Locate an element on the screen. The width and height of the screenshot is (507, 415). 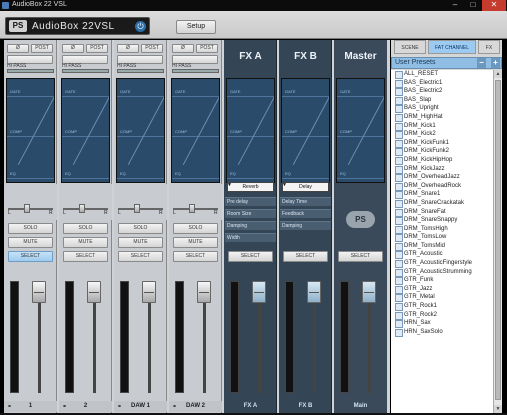
preset-item: DRM_TomsHigh is located at coordinates (442, 229).